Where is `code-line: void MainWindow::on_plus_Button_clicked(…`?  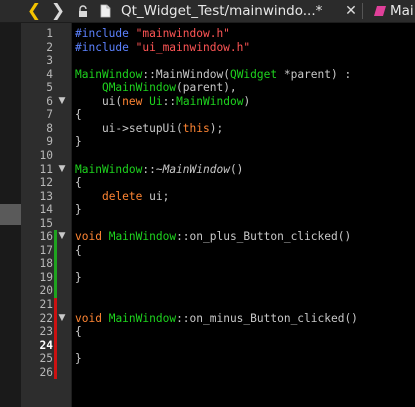
code-line: void MainWindow::on_plus_Button_clicked(… is located at coordinates (213, 237).